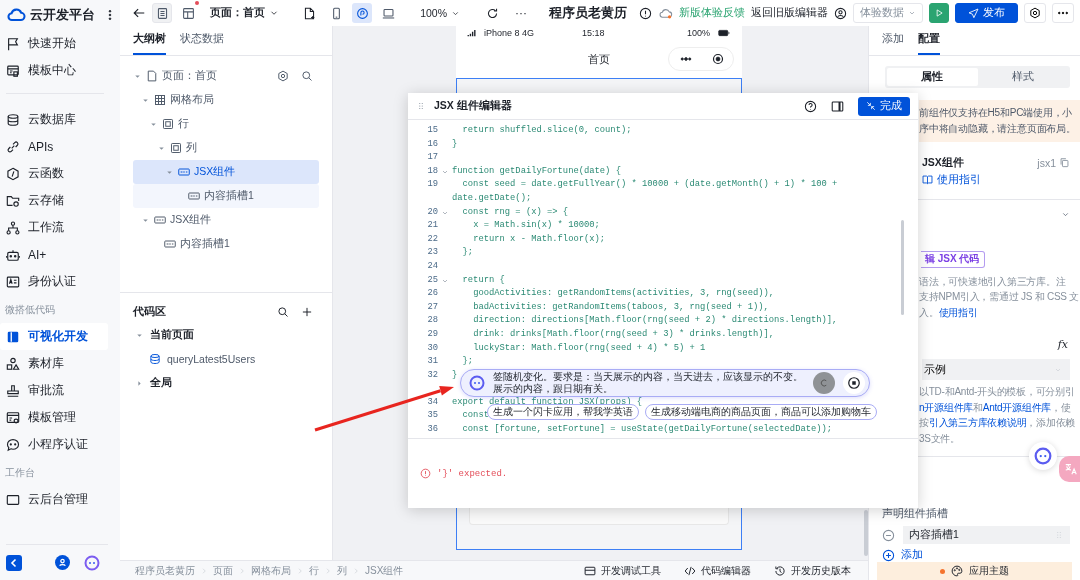 Image resolution: width=1080 pixels, height=580 pixels. What do you see at coordinates (761, 412) in the screenshot?
I see `suggestion-chip: 生成移动端电商的商品页面，商品可以添加购物车` at bounding box center [761, 412].